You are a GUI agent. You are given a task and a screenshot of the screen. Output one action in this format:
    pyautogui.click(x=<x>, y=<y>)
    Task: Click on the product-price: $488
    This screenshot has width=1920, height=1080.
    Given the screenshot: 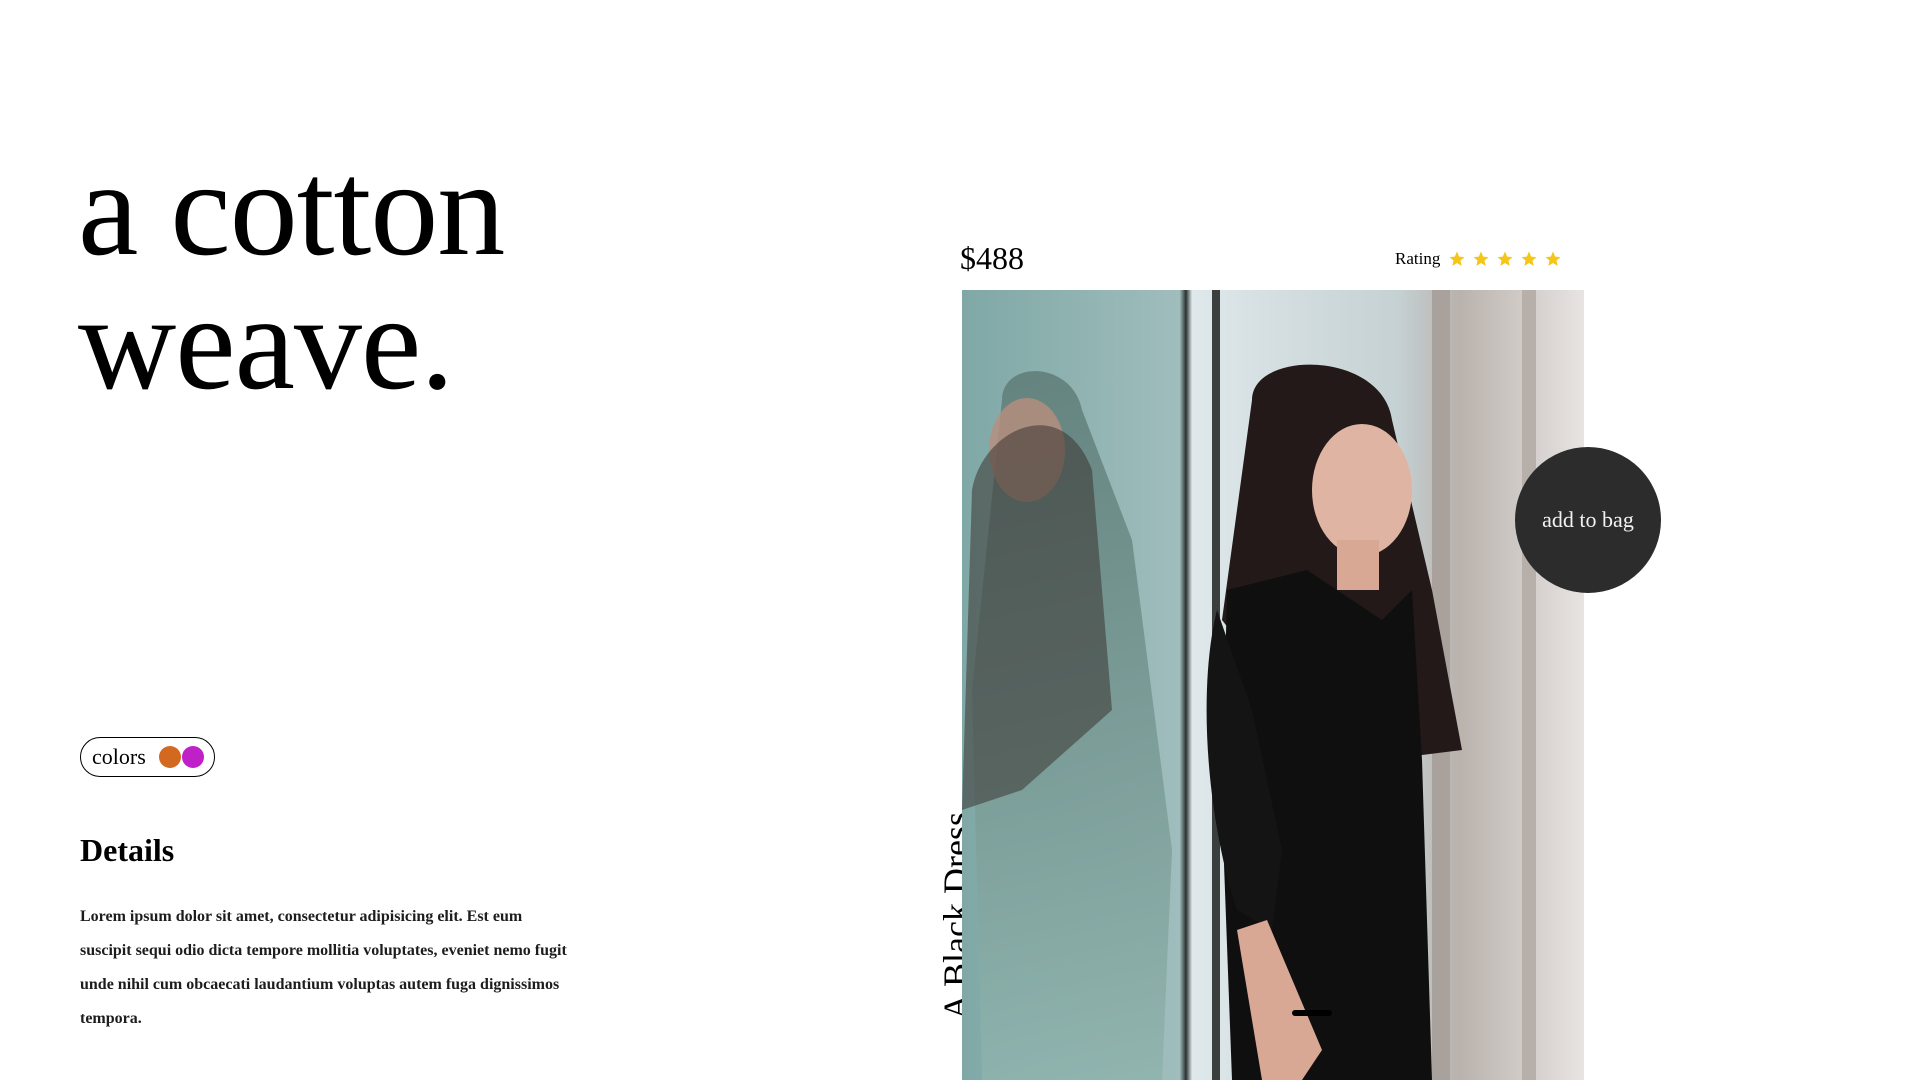 What is the action you would take?
    pyautogui.click(x=992, y=258)
    